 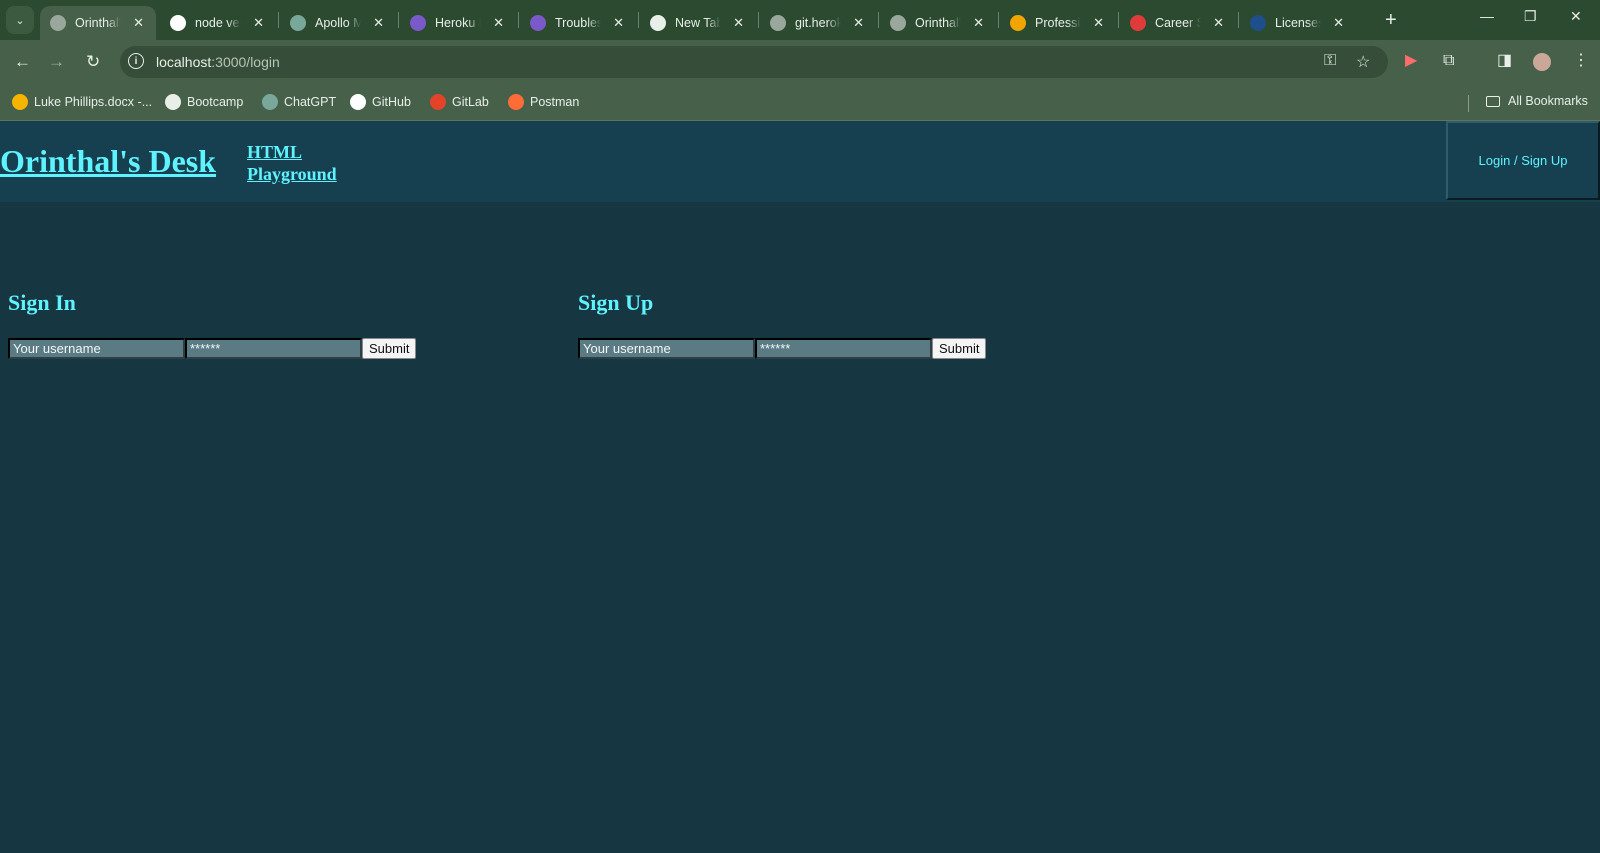 I want to click on browser-tab: Troubleshooting ✕, so click(x=578, y=23).